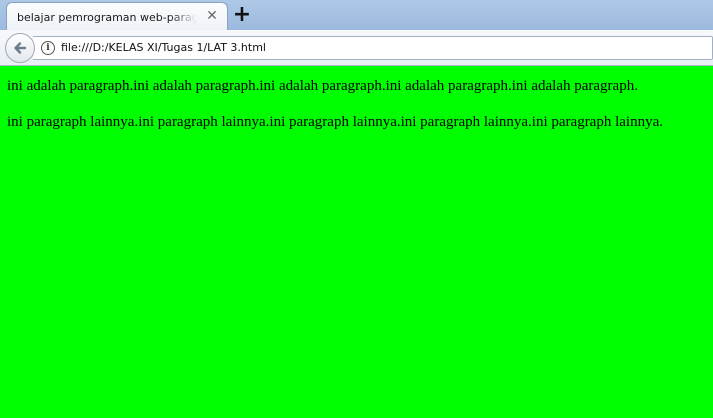 This screenshot has width=713, height=418. I want to click on new-tab-button: +, so click(242, 15).